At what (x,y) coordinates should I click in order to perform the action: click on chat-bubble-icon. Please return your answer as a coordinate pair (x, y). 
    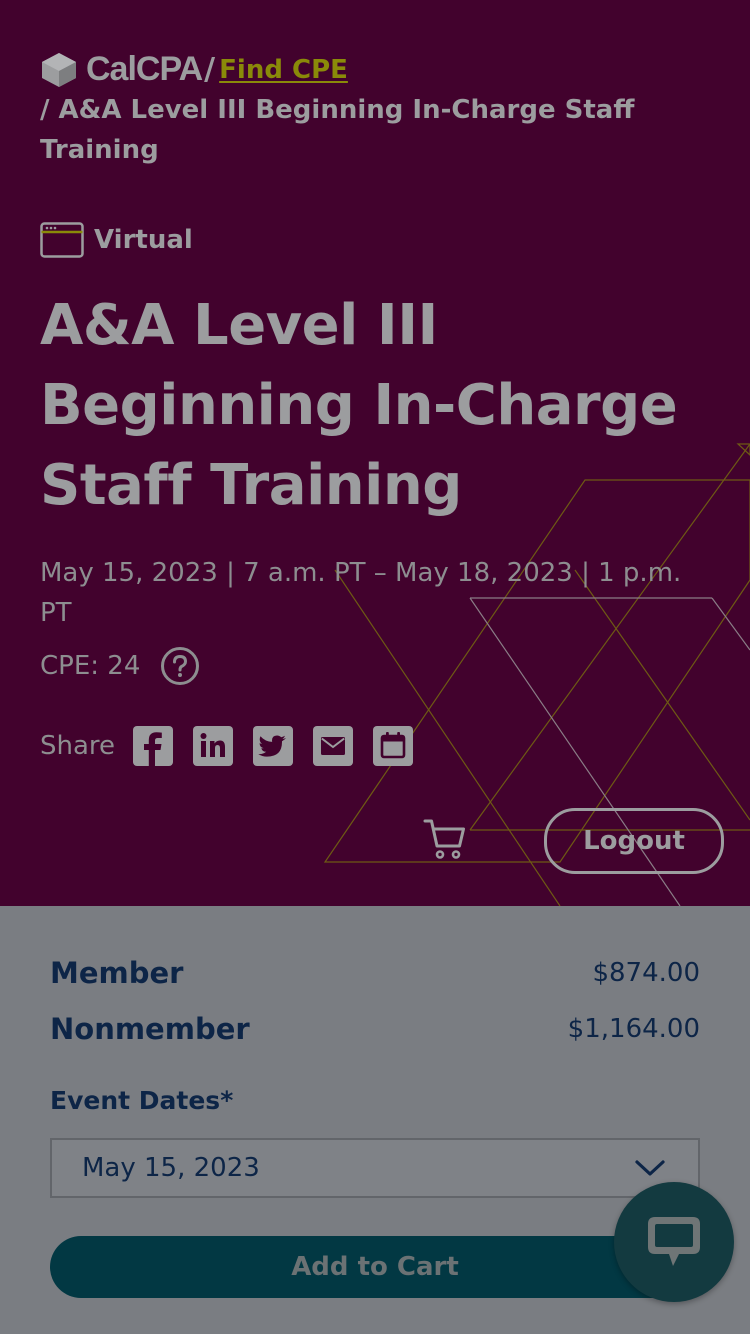
    Looking at the image, I should click on (674, 1241).